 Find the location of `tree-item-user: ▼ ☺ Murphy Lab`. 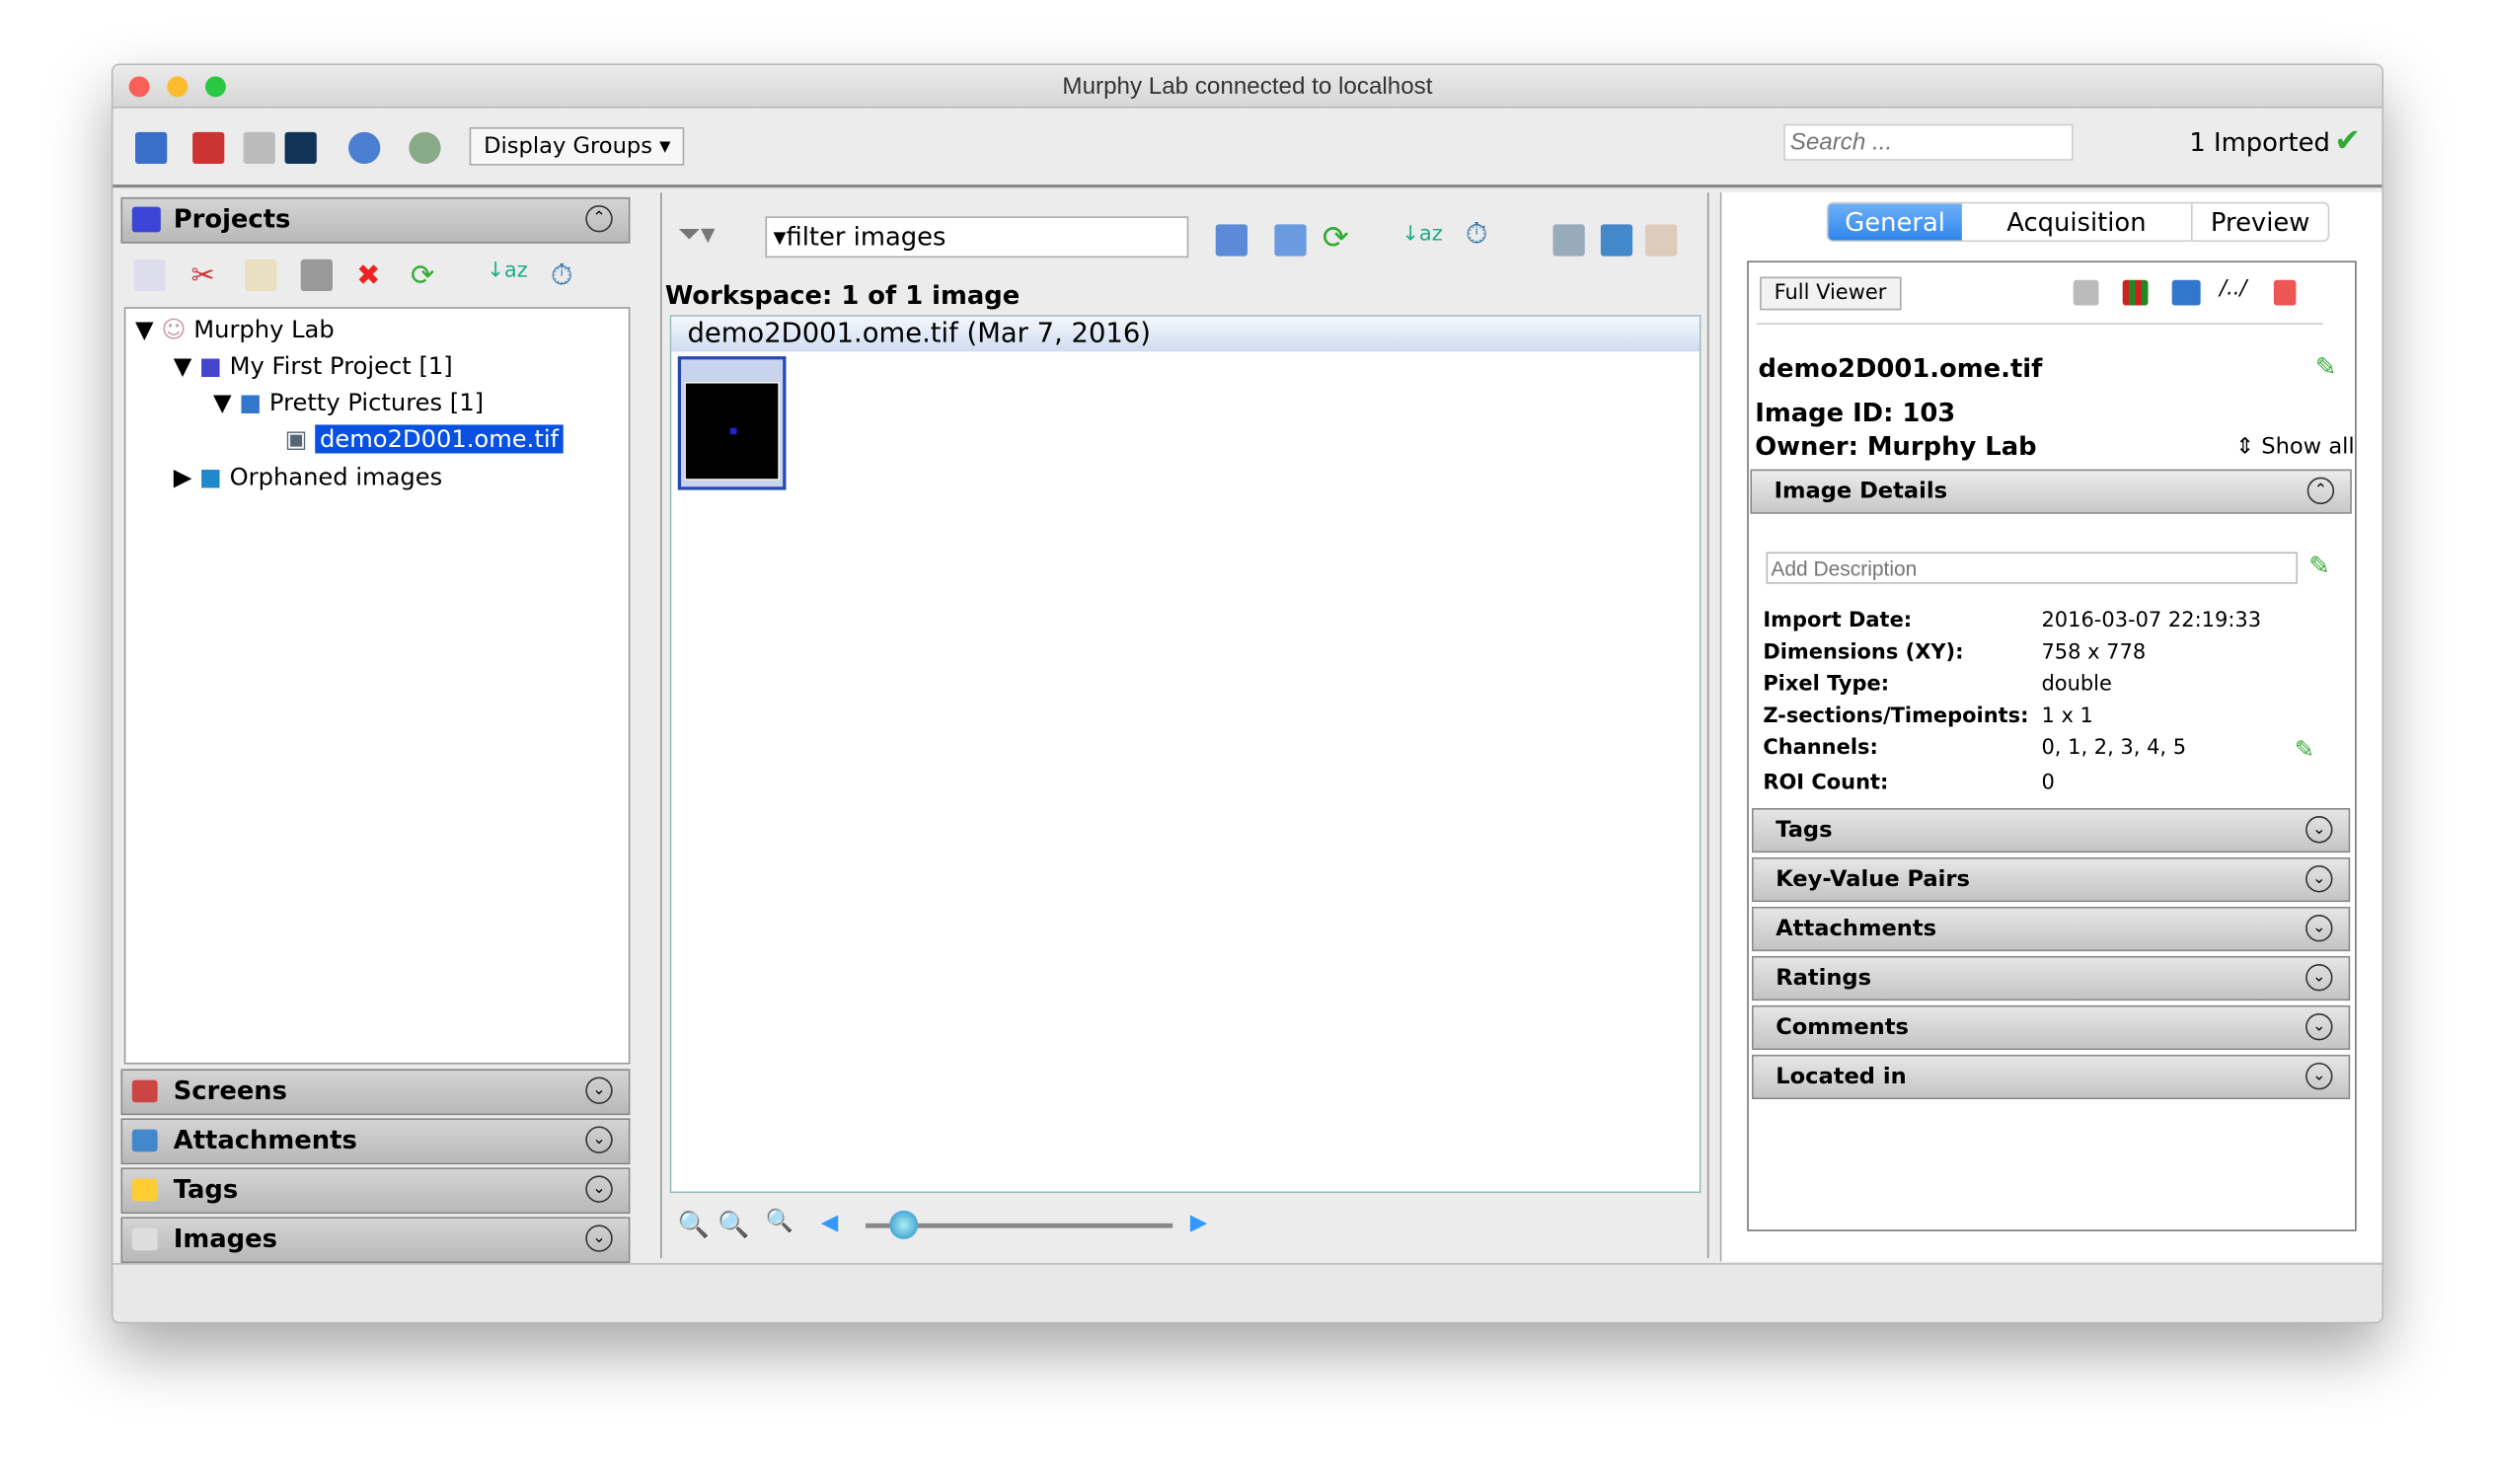

tree-item-user: ▼ ☺ Murphy Lab is located at coordinates (235, 330).